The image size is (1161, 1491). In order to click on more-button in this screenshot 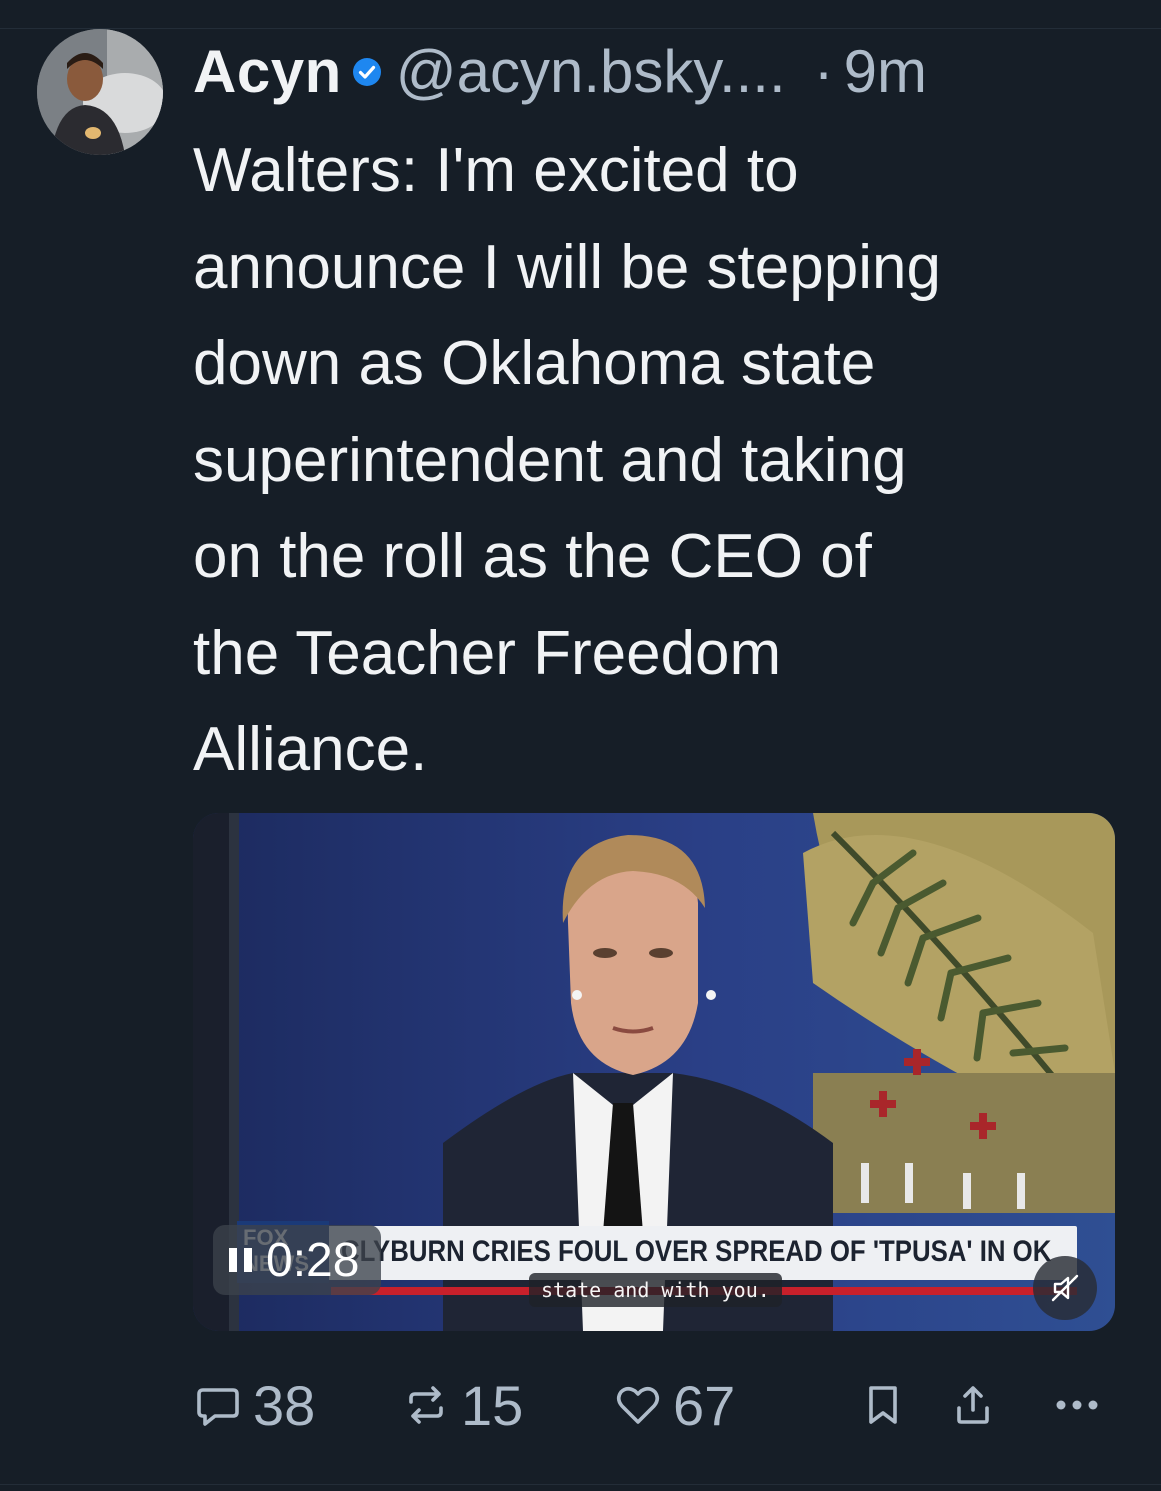, I will do `click(1082, 1405)`.